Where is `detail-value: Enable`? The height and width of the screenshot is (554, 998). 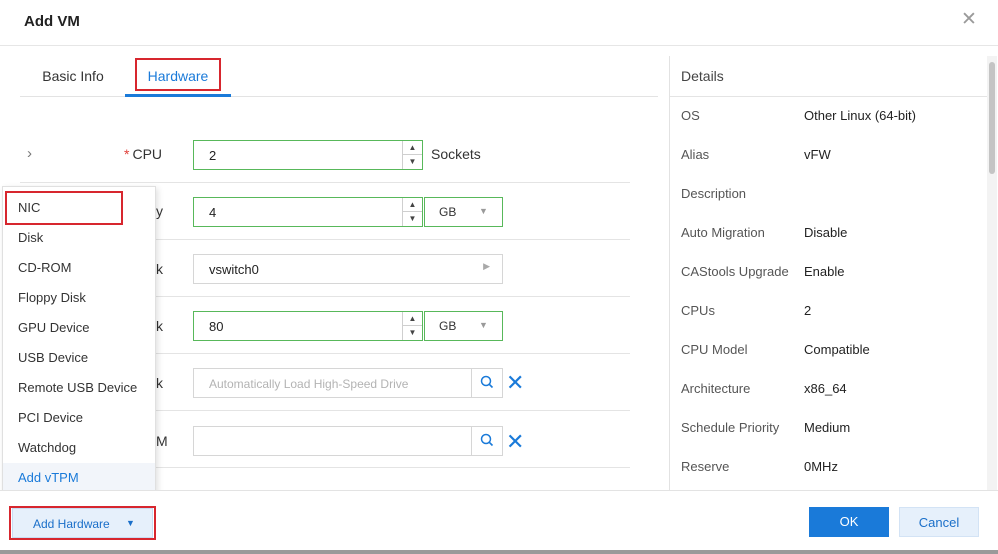
detail-value: Enable is located at coordinates (824, 271).